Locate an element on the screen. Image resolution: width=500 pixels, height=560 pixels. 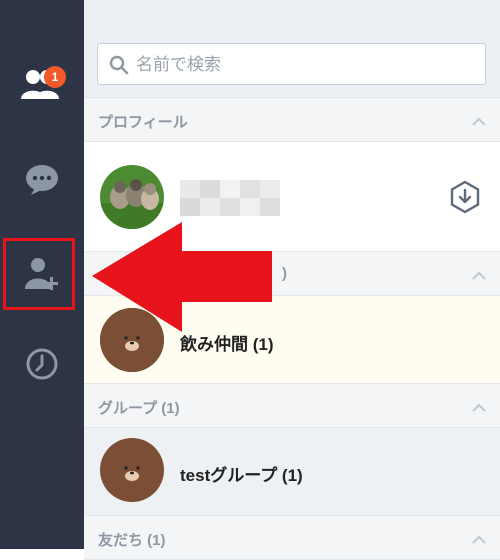
section-label: 友だち (1) is located at coordinates (132, 540).